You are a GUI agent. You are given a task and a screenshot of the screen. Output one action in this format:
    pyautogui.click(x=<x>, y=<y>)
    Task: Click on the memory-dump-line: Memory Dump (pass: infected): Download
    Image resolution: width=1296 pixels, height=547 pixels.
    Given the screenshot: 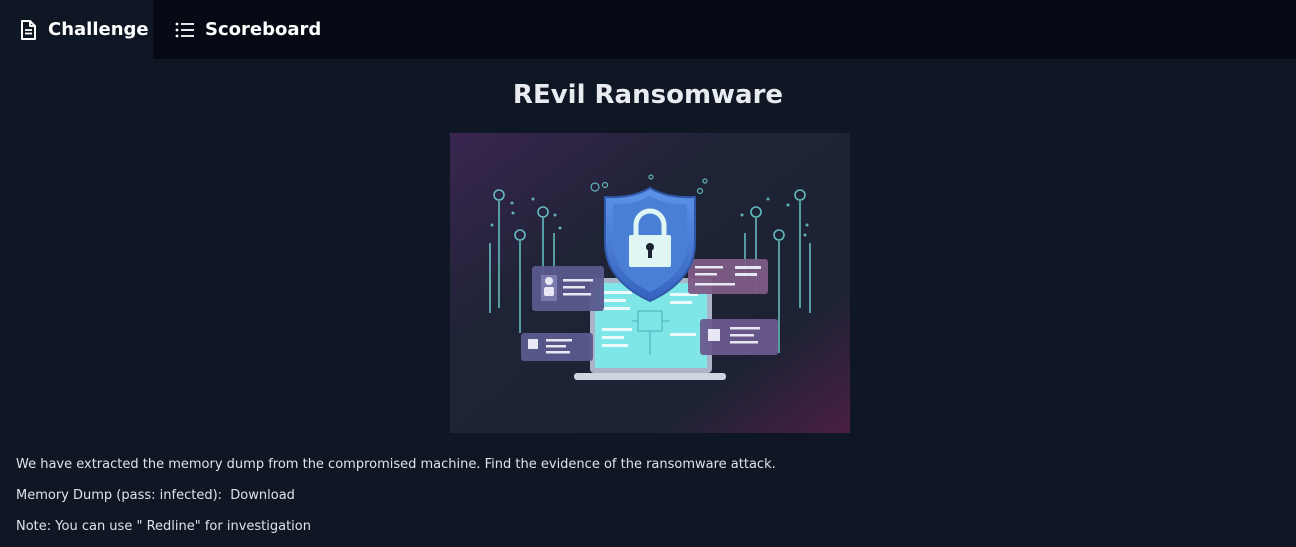 What is the action you would take?
    pyautogui.click(x=155, y=495)
    